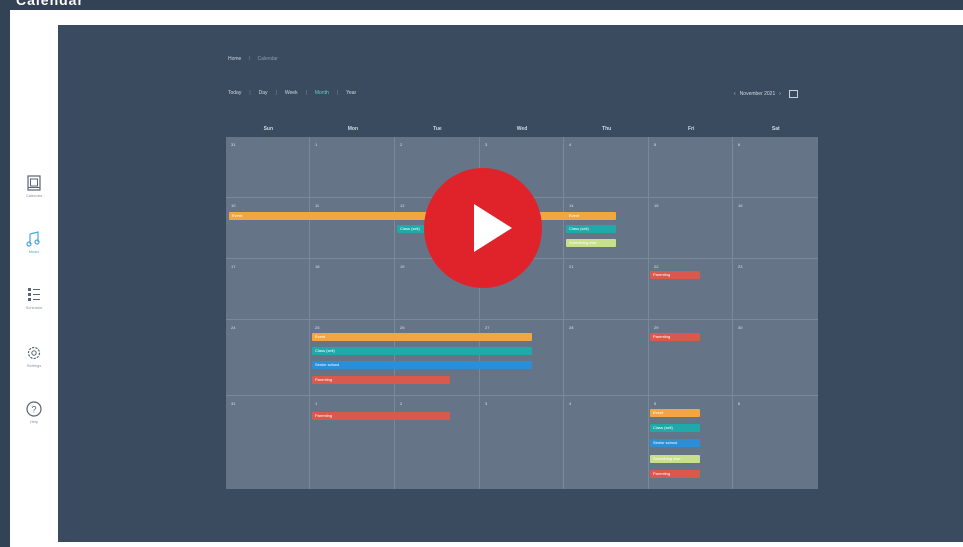  What do you see at coordinates (317, 327) in the screenshot?
I see `day-number: 25` at bounding box center [317, 327].